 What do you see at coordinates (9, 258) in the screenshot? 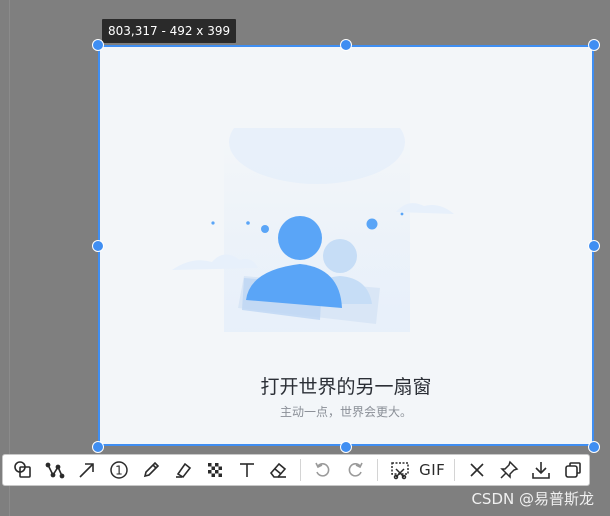
I see `screen-edge-guide` at bounding box center [9, 258].